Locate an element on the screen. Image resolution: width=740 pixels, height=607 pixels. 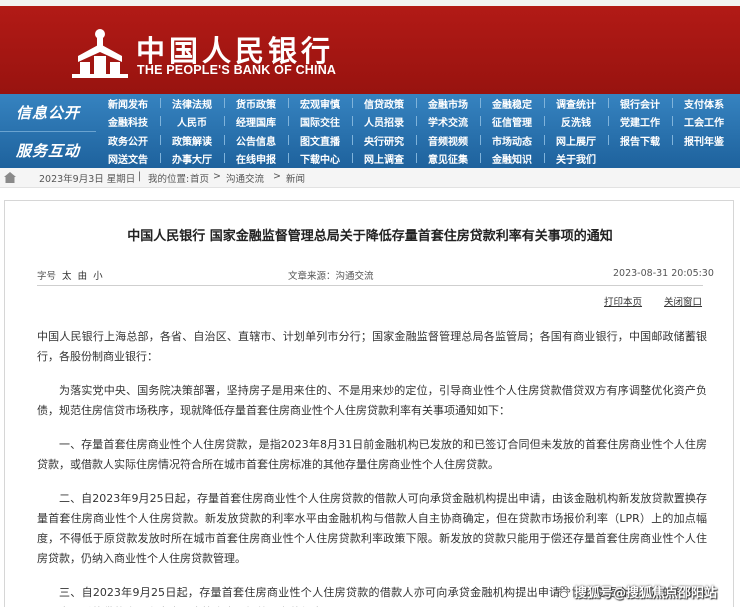
nav-item: 银行会计 is located at coordinates (640, 103).